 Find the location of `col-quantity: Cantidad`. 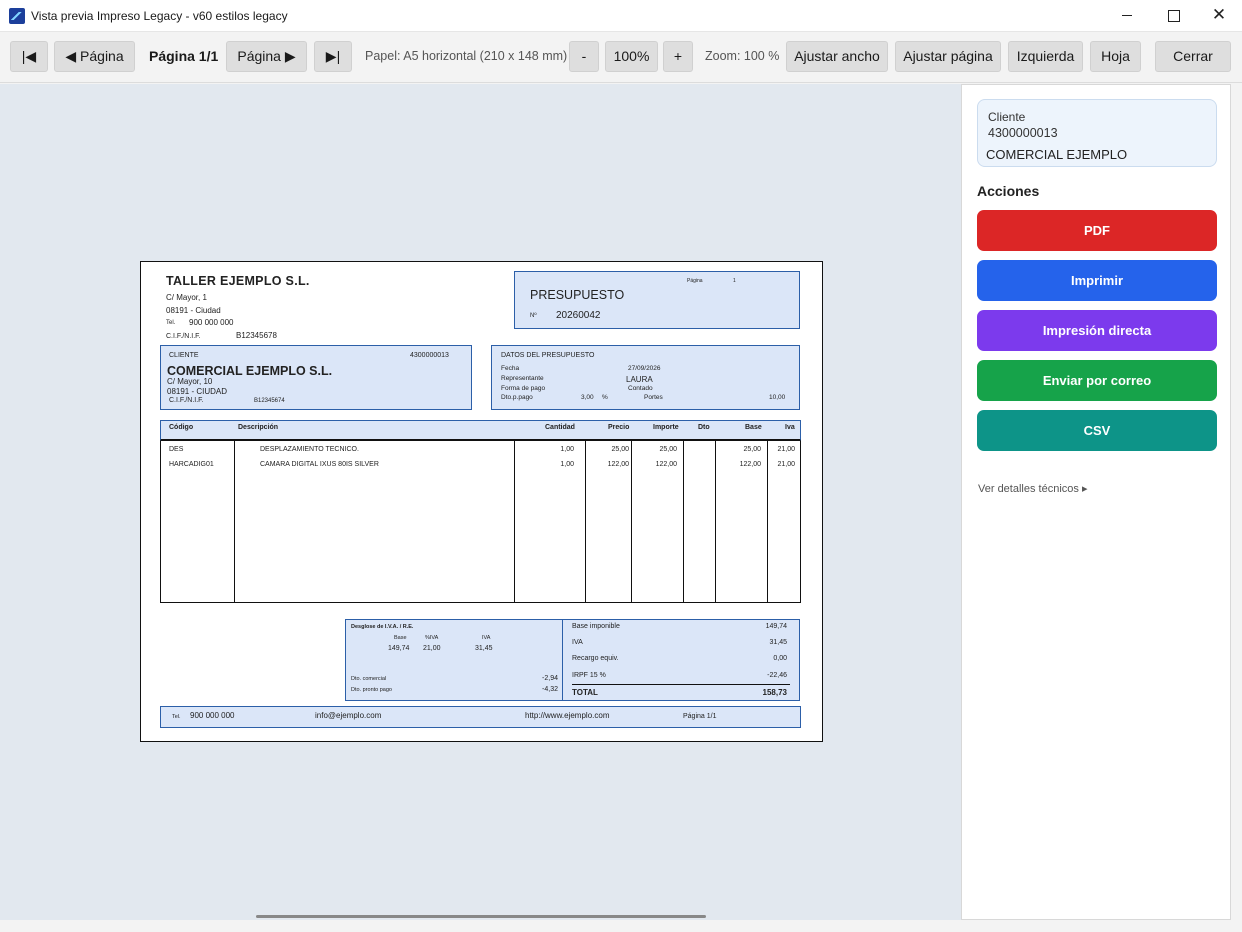

col-quantity: Cantidad is located at coordinates (560, 427).